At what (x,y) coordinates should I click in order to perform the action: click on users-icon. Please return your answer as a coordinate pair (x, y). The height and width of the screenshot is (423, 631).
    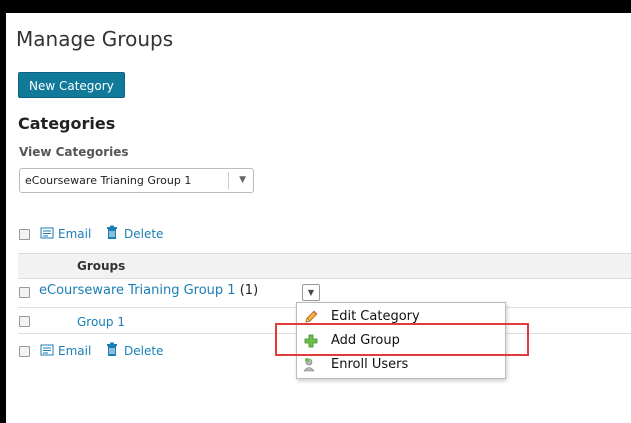
    Looking at the image, I should click on (309, 365).